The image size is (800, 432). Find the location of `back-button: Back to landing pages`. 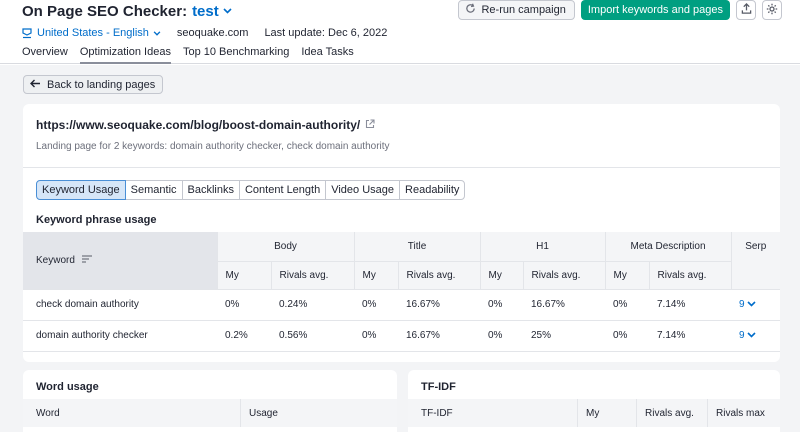

back-button: Back to landing pages is located at coordinates (93, 84).